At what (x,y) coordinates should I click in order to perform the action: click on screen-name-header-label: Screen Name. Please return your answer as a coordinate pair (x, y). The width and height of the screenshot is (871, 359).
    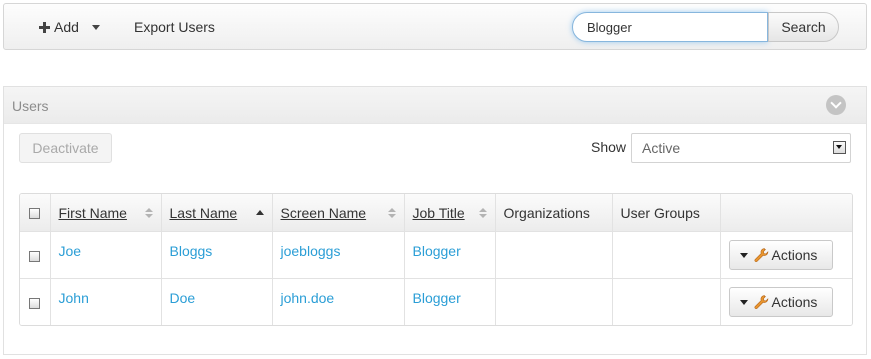
    Looking at the image, I should click on (324, 213).